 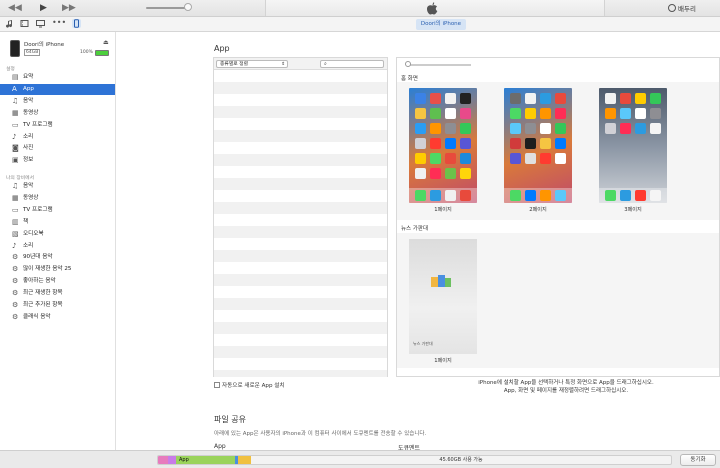 I want to click on iphone-icon, so click(x=76, y=23).